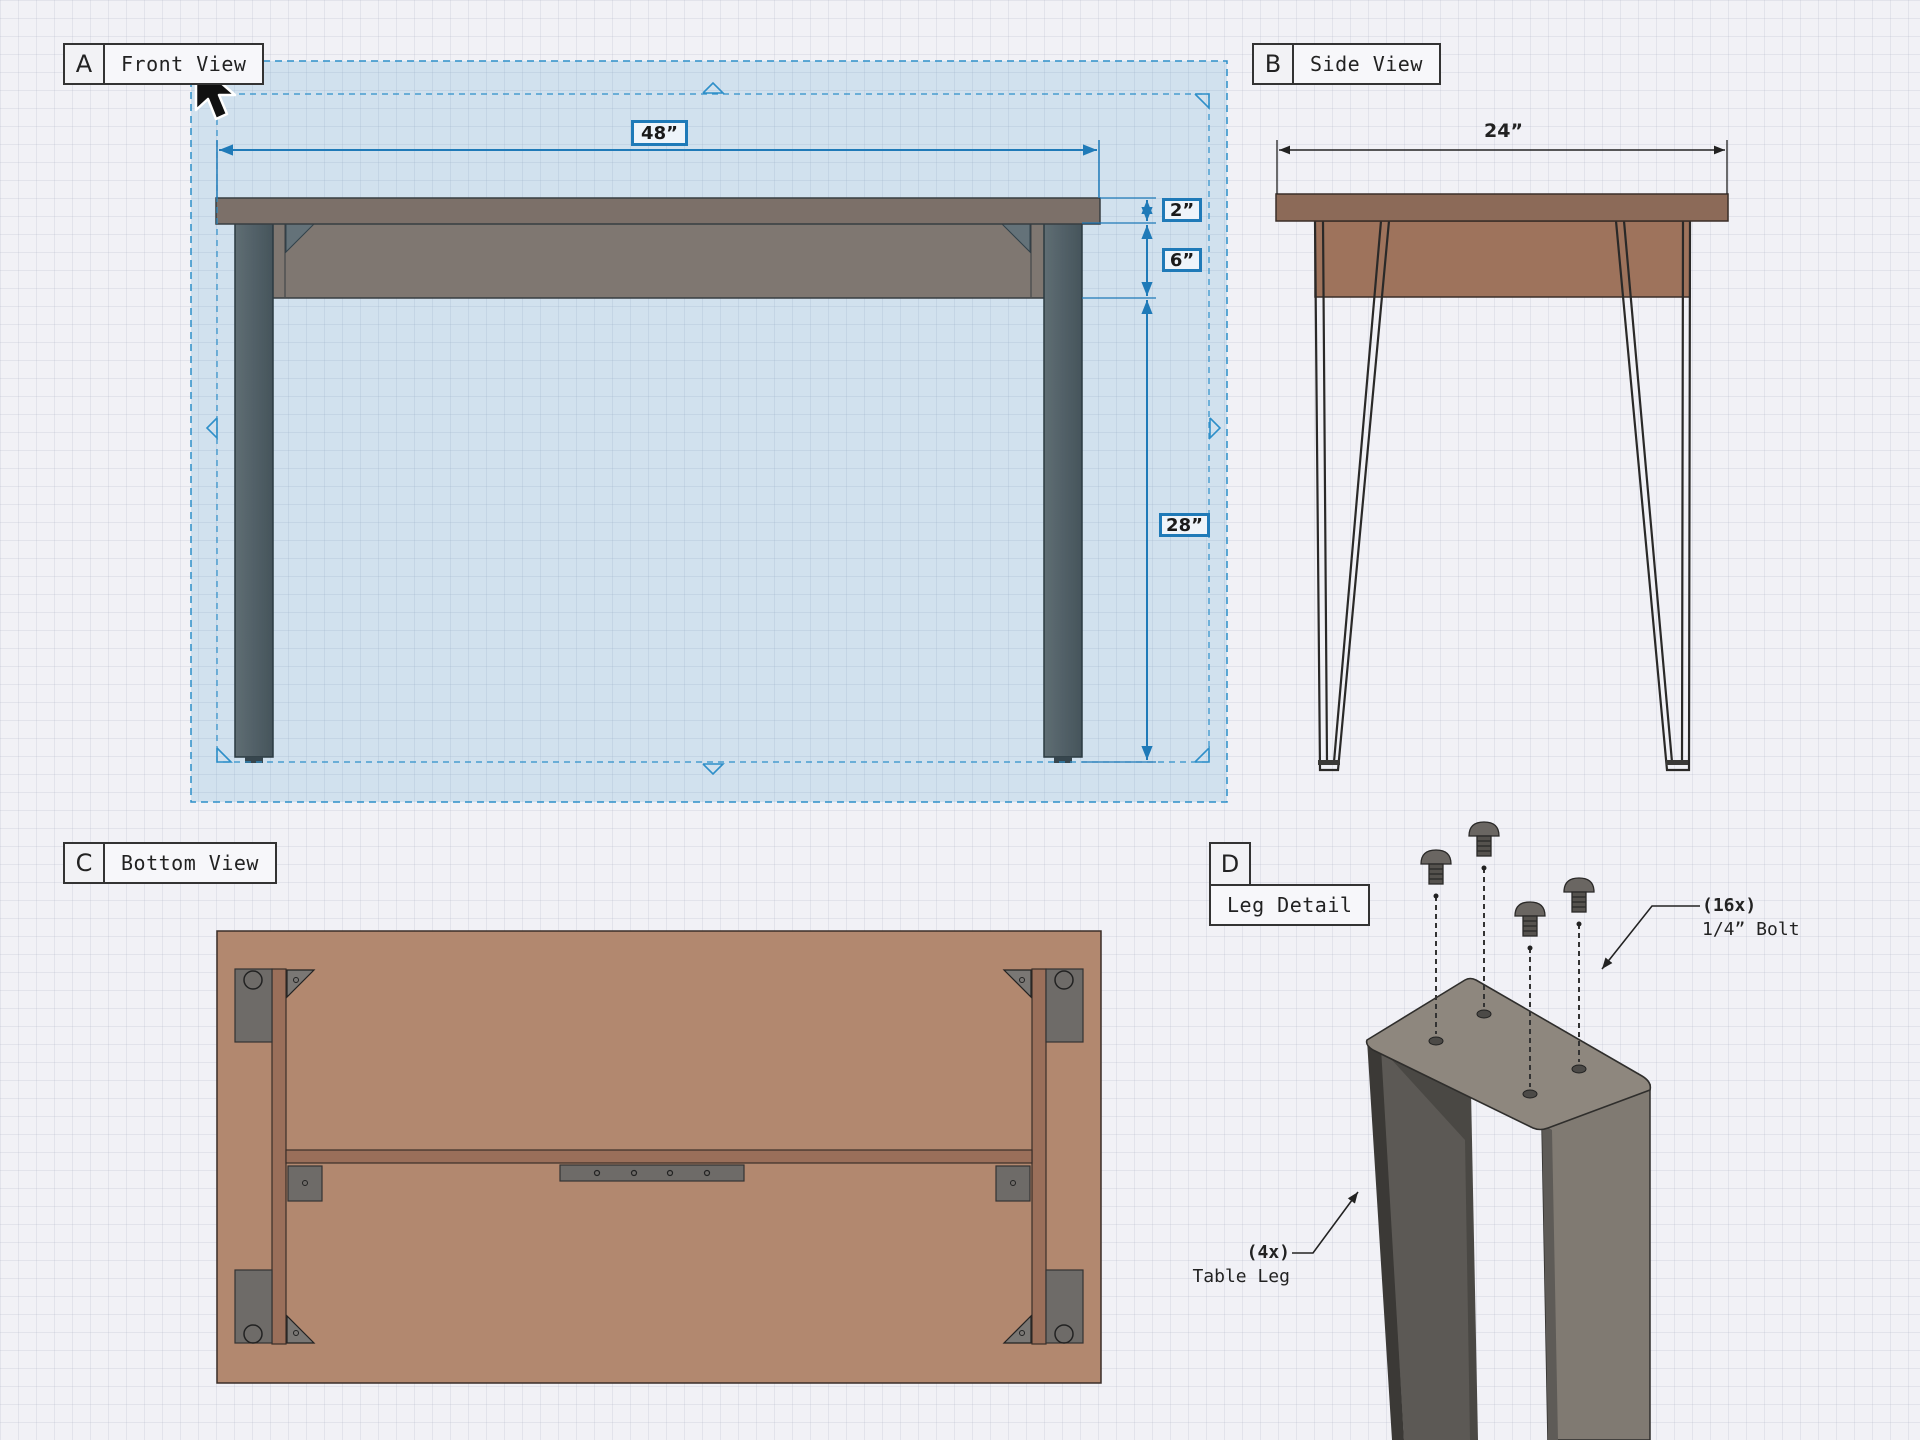 The width and height of the screenshot is (1920, 1440). Describe the element at coordinates (1751, 929) in the screenshot. I see `callout-bolt-label: 1/4” Bolt` at that location.